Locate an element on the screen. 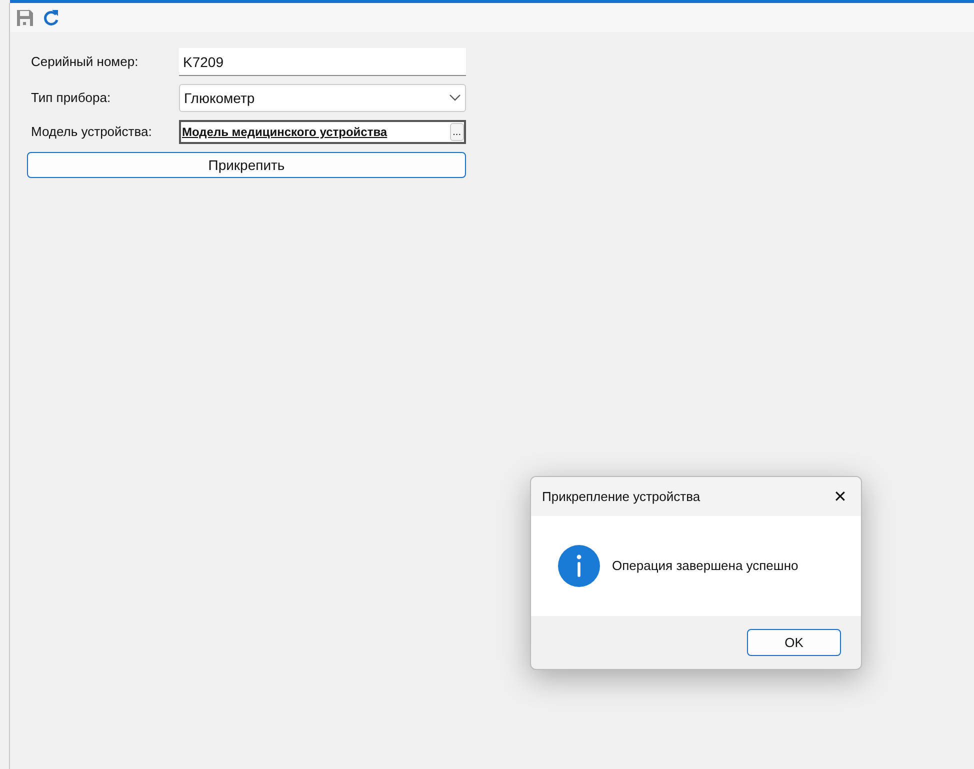 This screenshot has height=769, width=974. dialog-title: Прикрепление устройства is located at coordinates (621, 497).